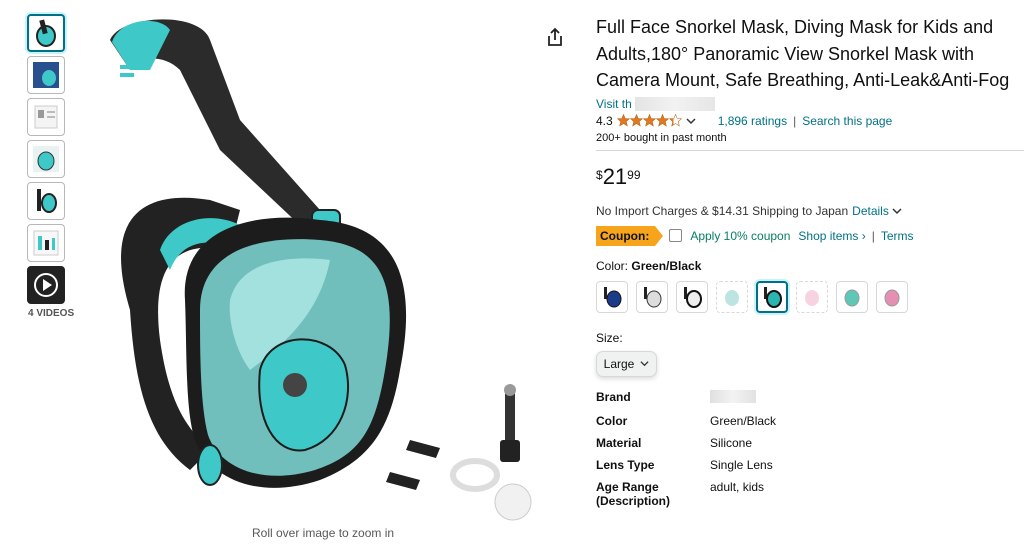  Describe the element at coordinates (615, 176) in the screenshot. I see `price-whole: 21` at that location.